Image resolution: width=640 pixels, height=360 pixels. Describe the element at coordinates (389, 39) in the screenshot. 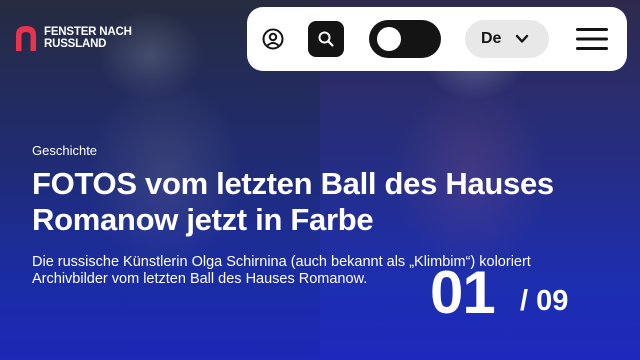

I see `toggle-knob` at that location.